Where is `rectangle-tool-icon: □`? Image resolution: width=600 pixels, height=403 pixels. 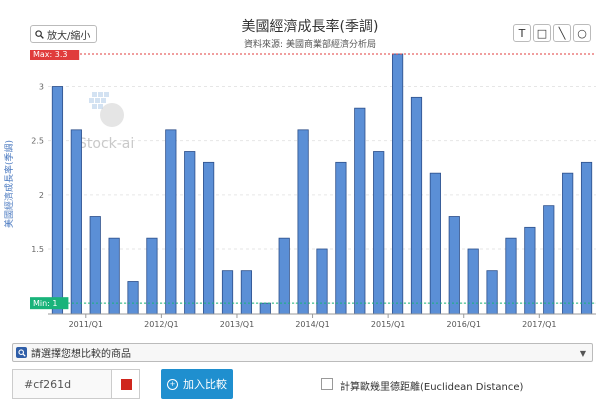
rectangle-tool-icon: □ is located at coordinates (542, 33).